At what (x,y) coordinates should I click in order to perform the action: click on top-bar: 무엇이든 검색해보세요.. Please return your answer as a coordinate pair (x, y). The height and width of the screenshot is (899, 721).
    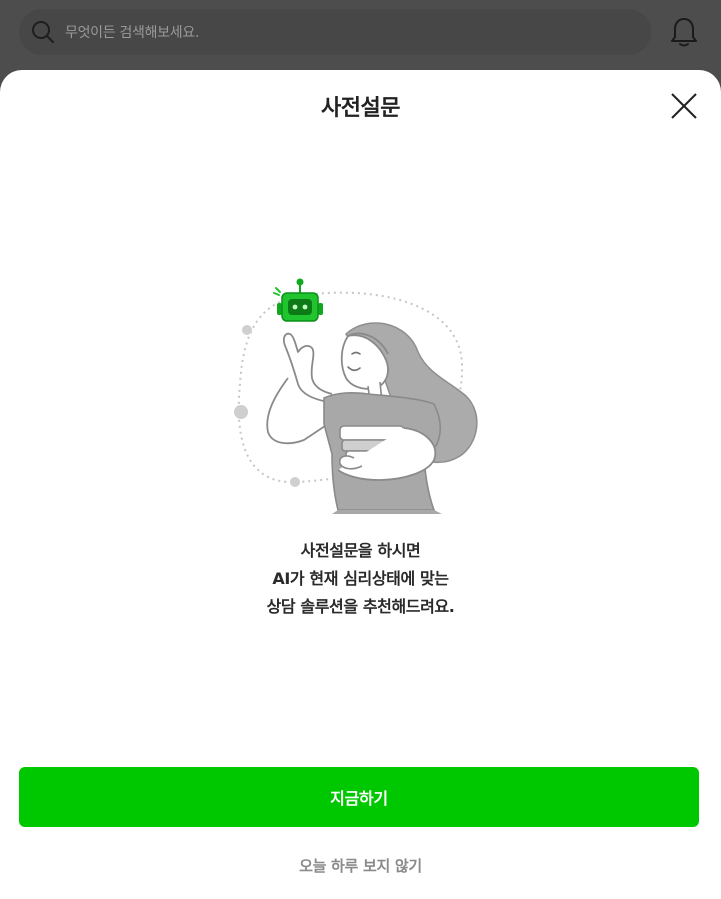
    Looking at the image, I should click on (360, 35).